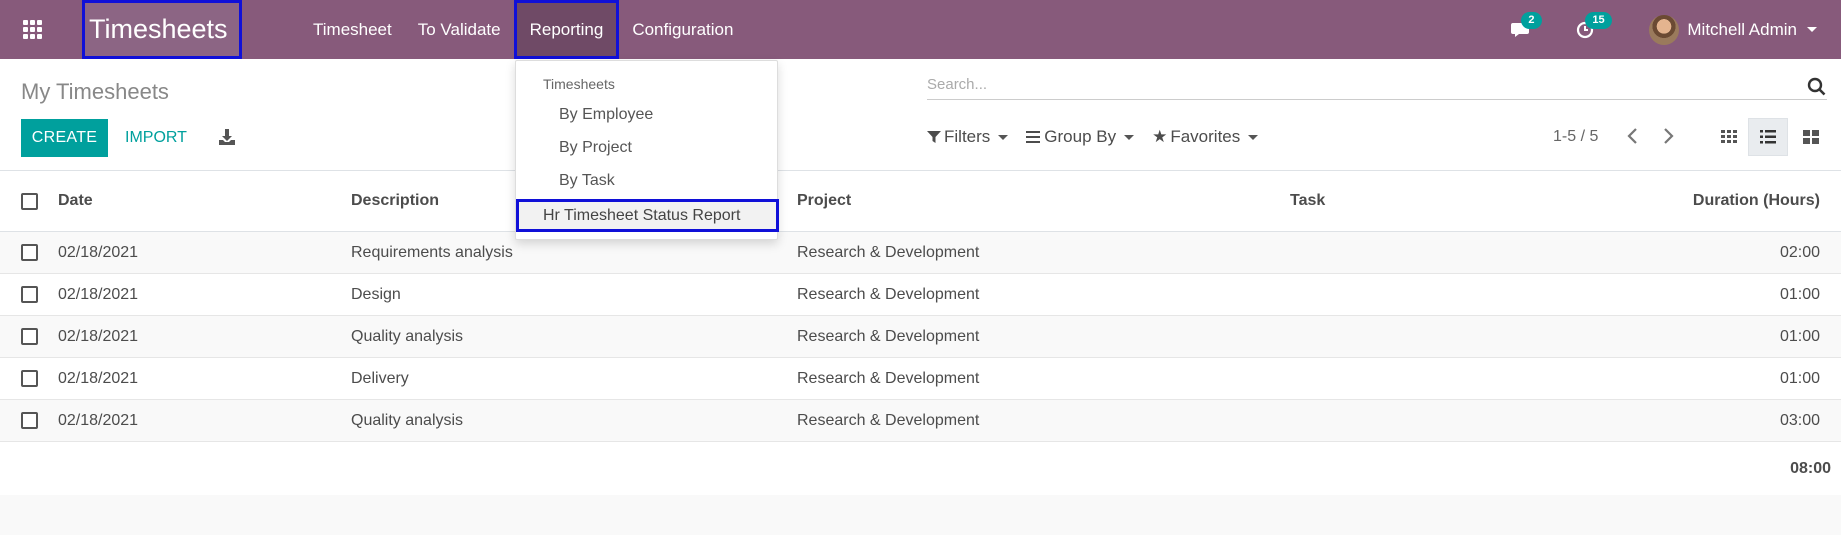 Image resolution: width=1841 pixels, height=535 pixels. I want to click on table-footer: 08:00, so click(920, 468).